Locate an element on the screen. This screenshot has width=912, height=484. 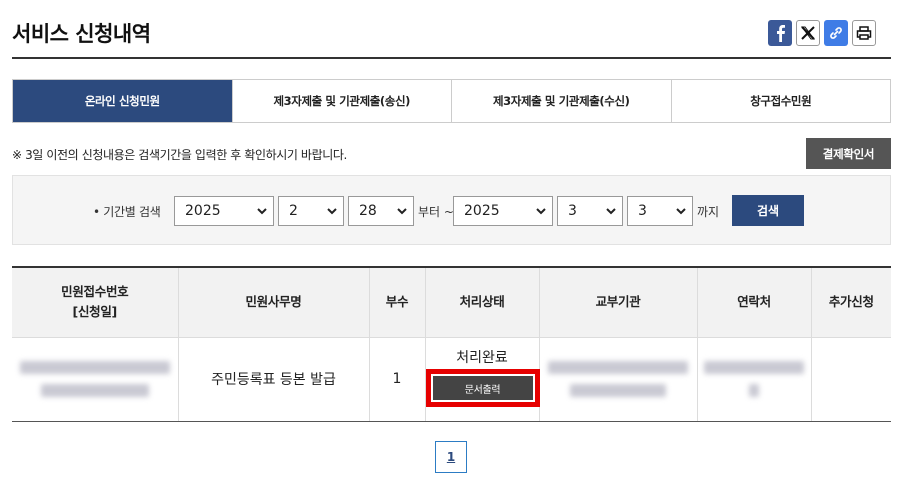
to-month-select: 3 is located at coordinates (590, 211).